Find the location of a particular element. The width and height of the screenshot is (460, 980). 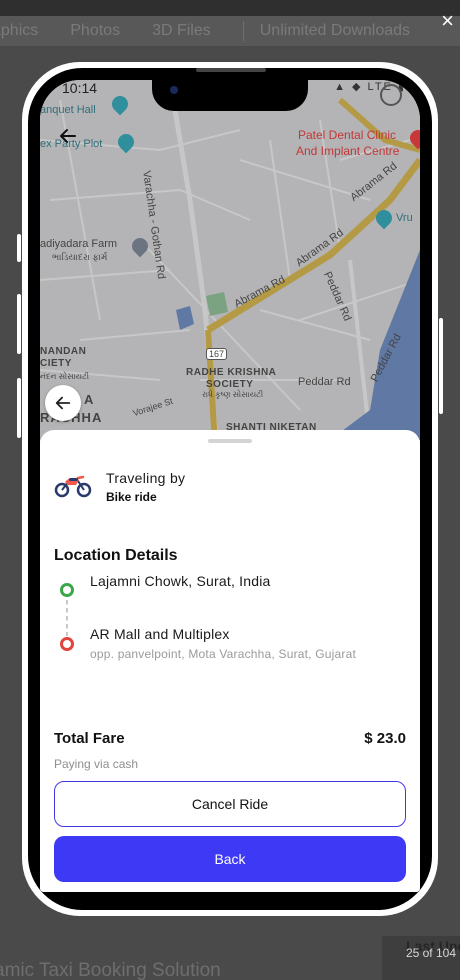

highway-shield: 167 is located at coordinates (217, 354).